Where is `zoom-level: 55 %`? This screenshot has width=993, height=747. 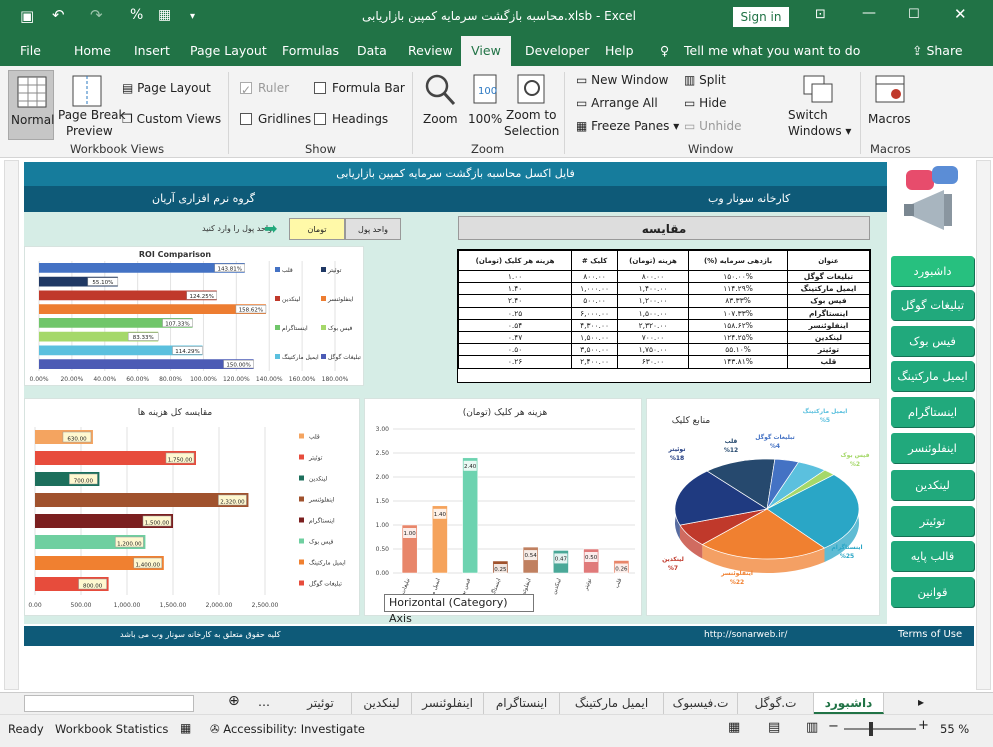
zoom-level: 55 % is located at coordinates (954, 729).